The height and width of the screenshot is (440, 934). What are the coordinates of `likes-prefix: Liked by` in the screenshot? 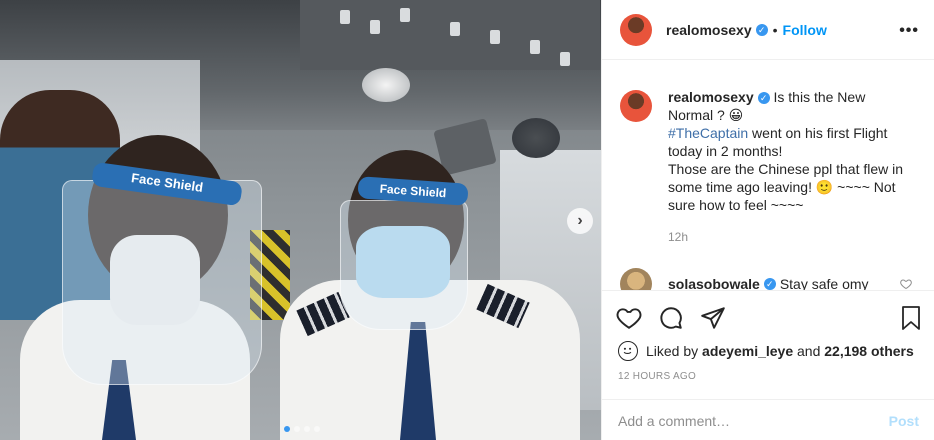 It's located at (672, 351).